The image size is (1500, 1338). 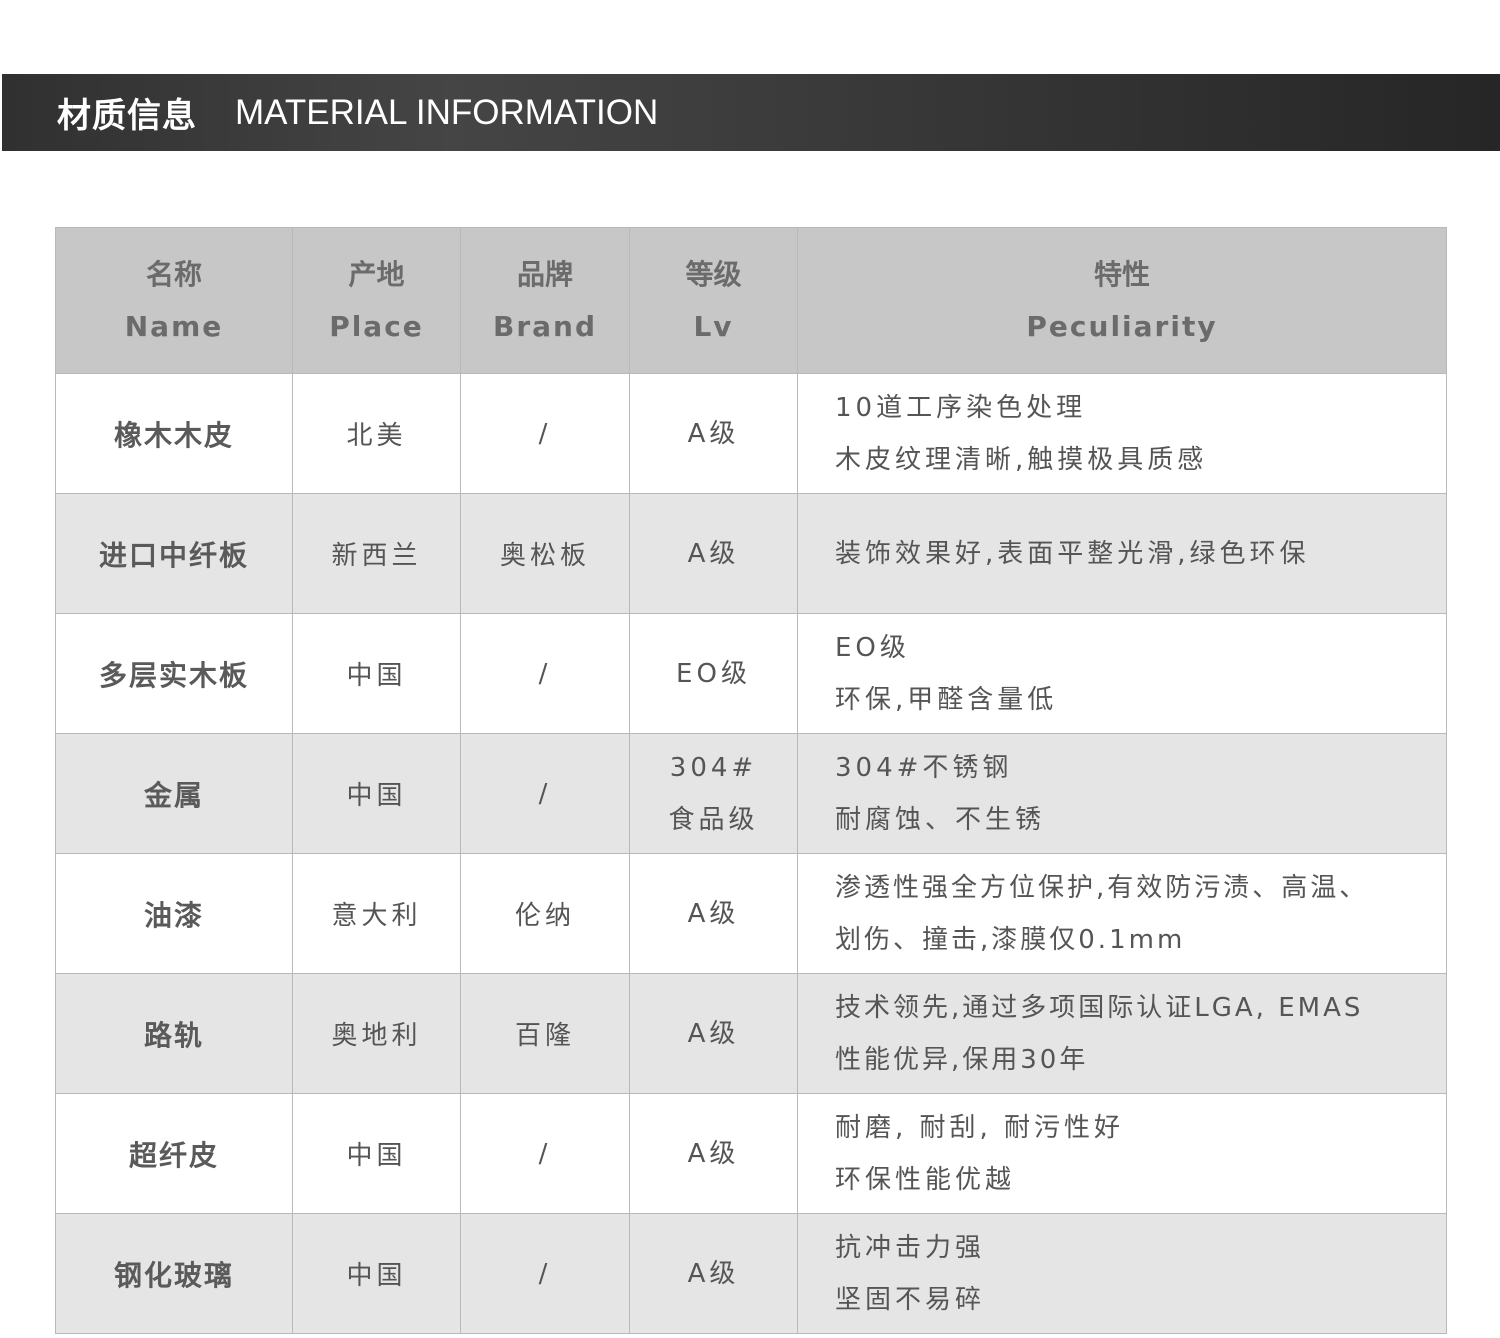 What do you see at coordinates (940, 819) in the screenshot?
I see `feature-line: 耐腐蚀、不生锈` at bounding box center [940, 819].